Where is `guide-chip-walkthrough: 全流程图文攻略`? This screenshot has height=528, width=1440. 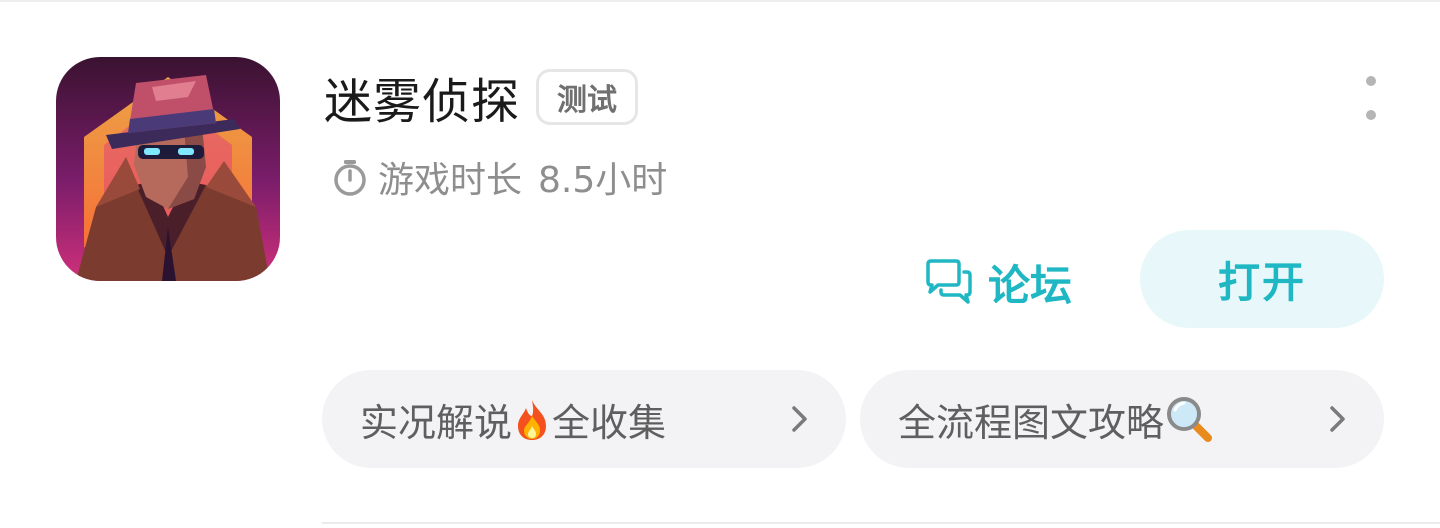 guide-chip-walkthrough: 全流程图文攻略 is located at coordinates (1122, 419).